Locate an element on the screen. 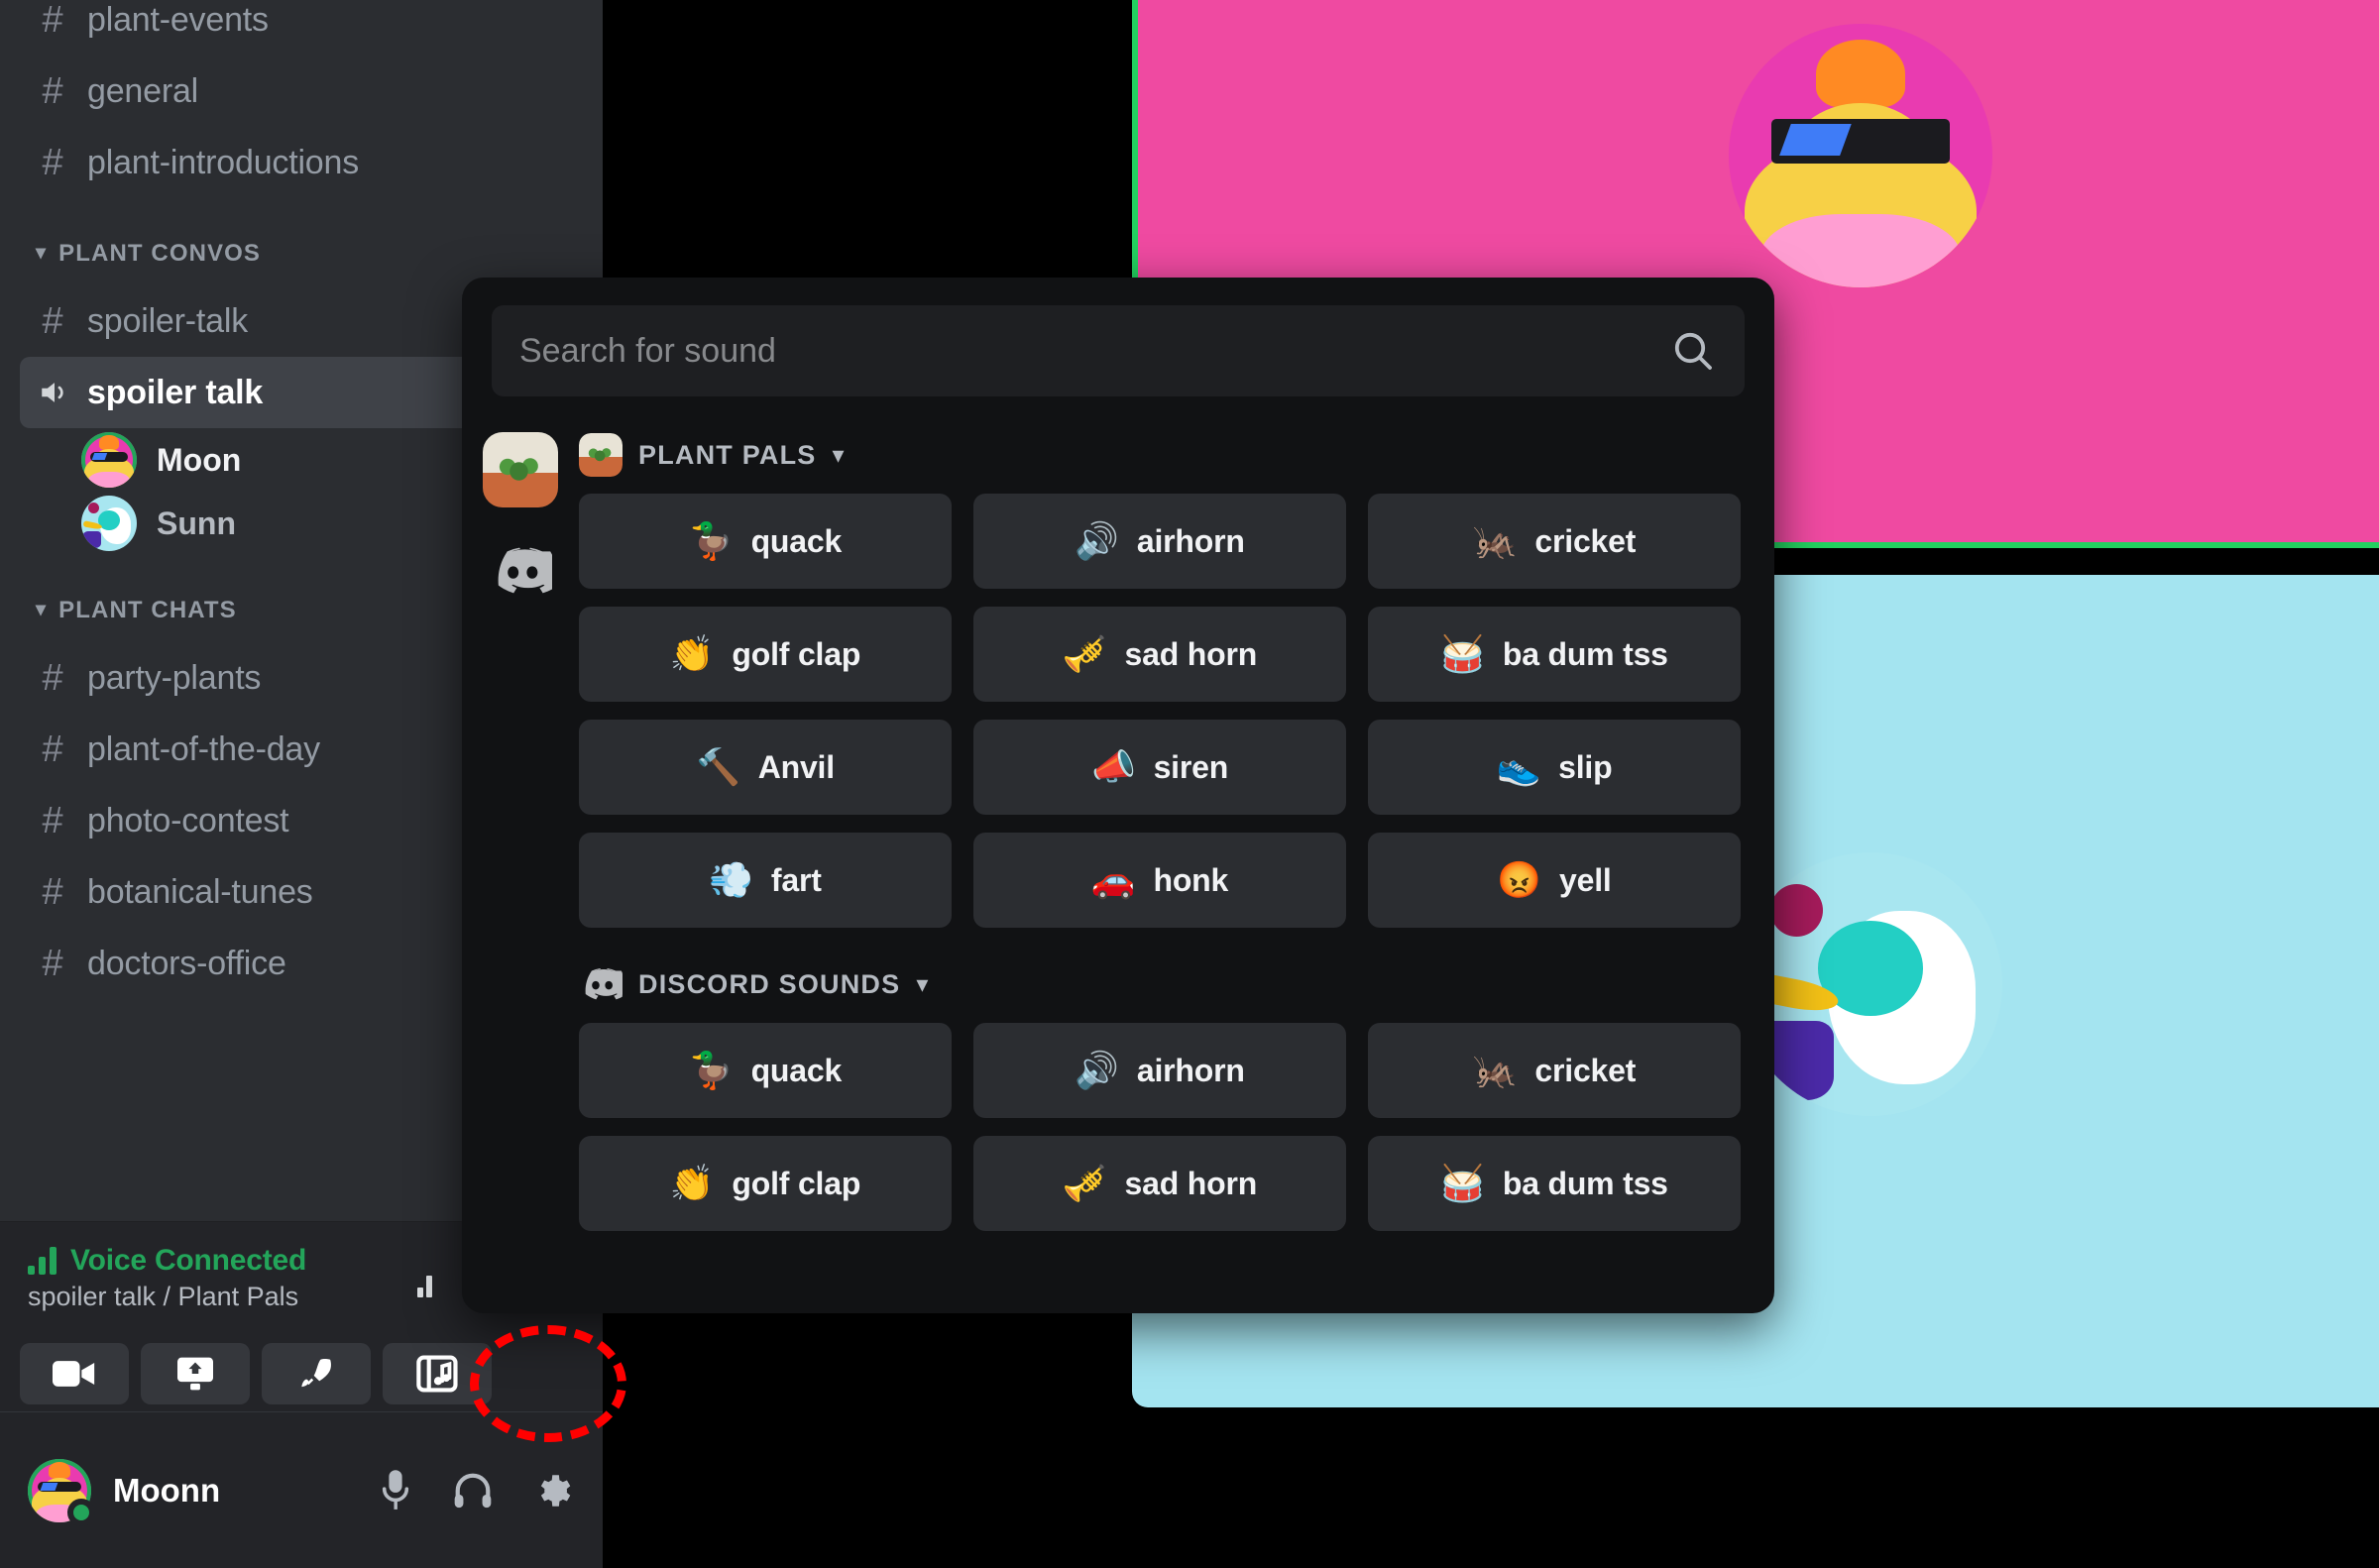 The width and height of the screenshot is (2379, 1568). sidebar-channel-plant-events: # plant-events is located at coordinates (301, 28).